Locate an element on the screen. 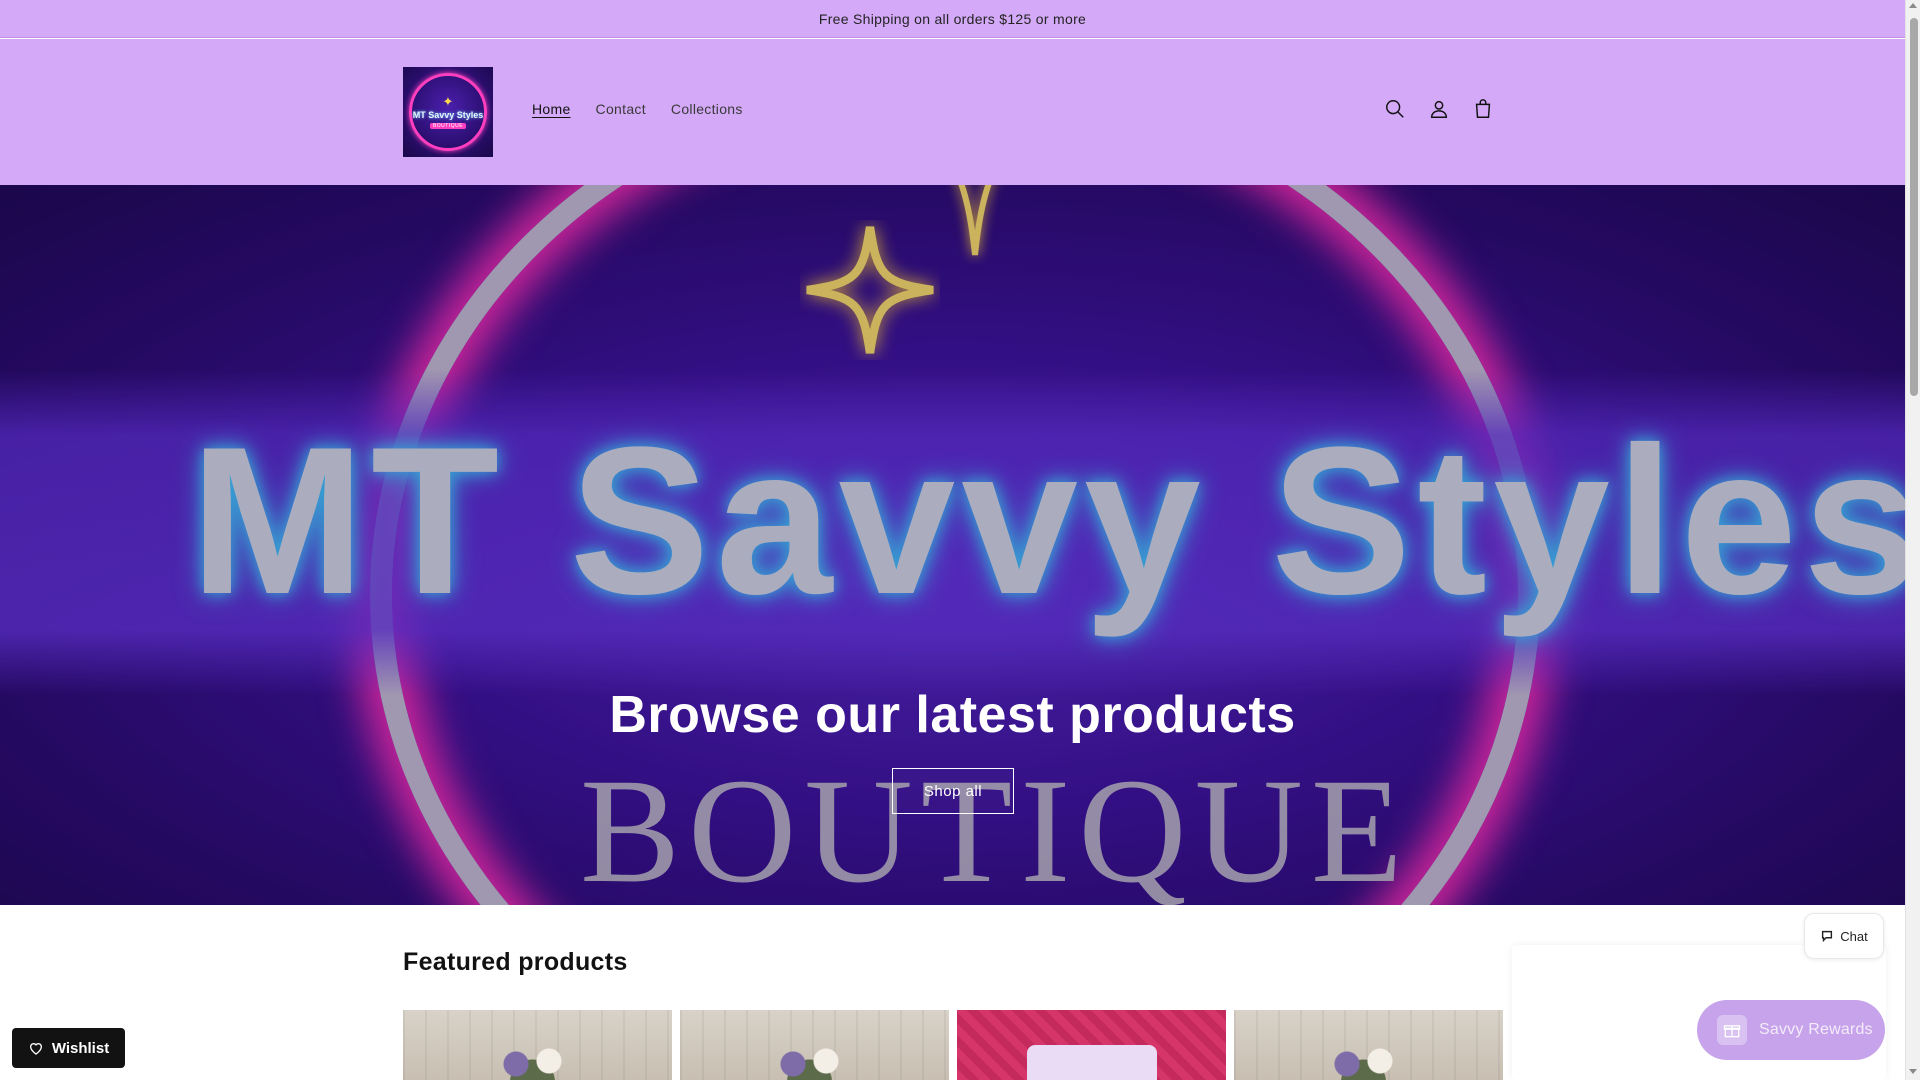 The height and width of the screenshot is (1080, 1920). nav-link-collections: Collections is located at coordinates (707, 109).